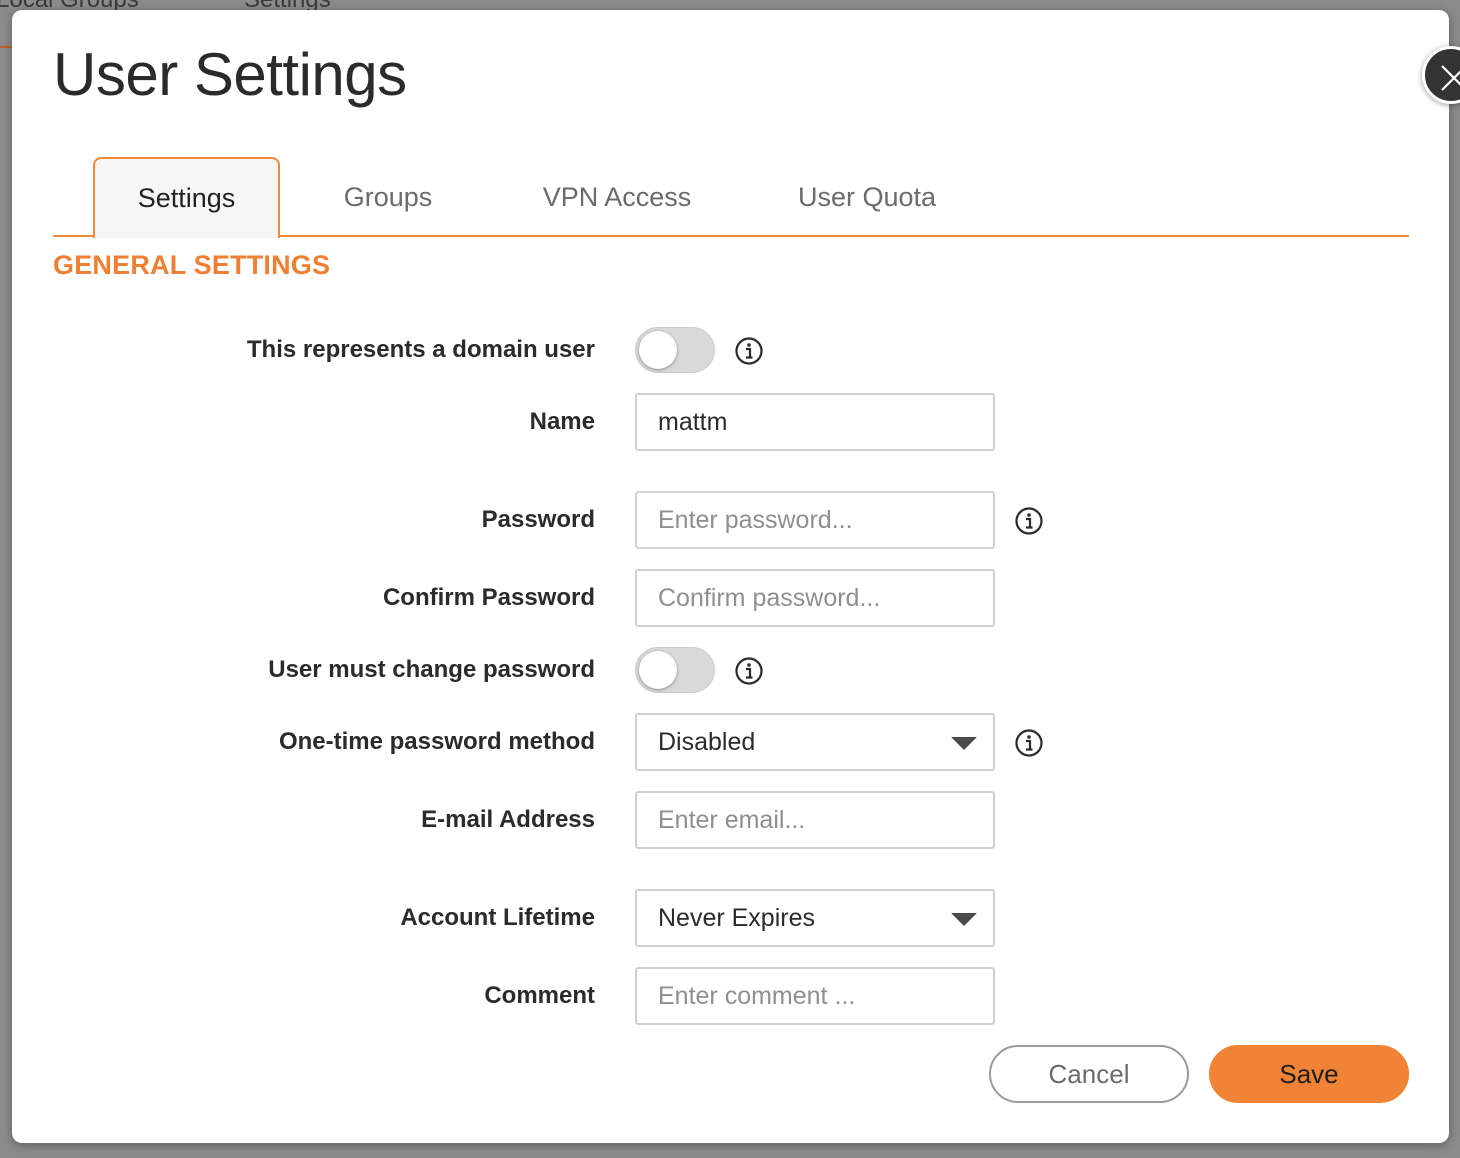 Image resolution: width=1460 pixels, height=1158 pixels. Describe the element at coordinates (562, 421) in the screenshot. I see `name-label: Name` at that location.